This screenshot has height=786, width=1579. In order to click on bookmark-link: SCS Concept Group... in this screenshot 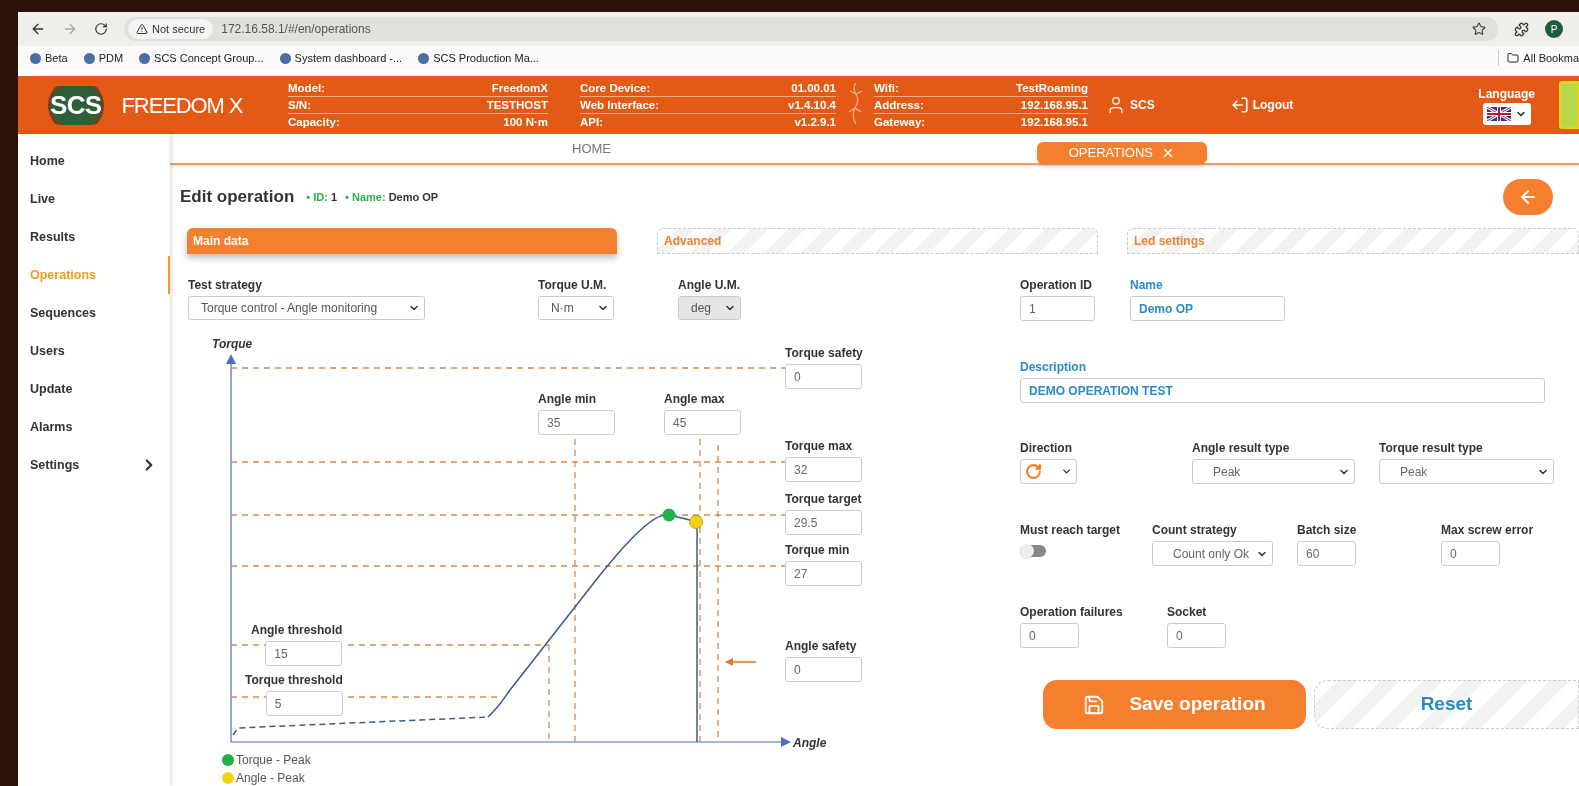, I will do `click(201, 58)`.